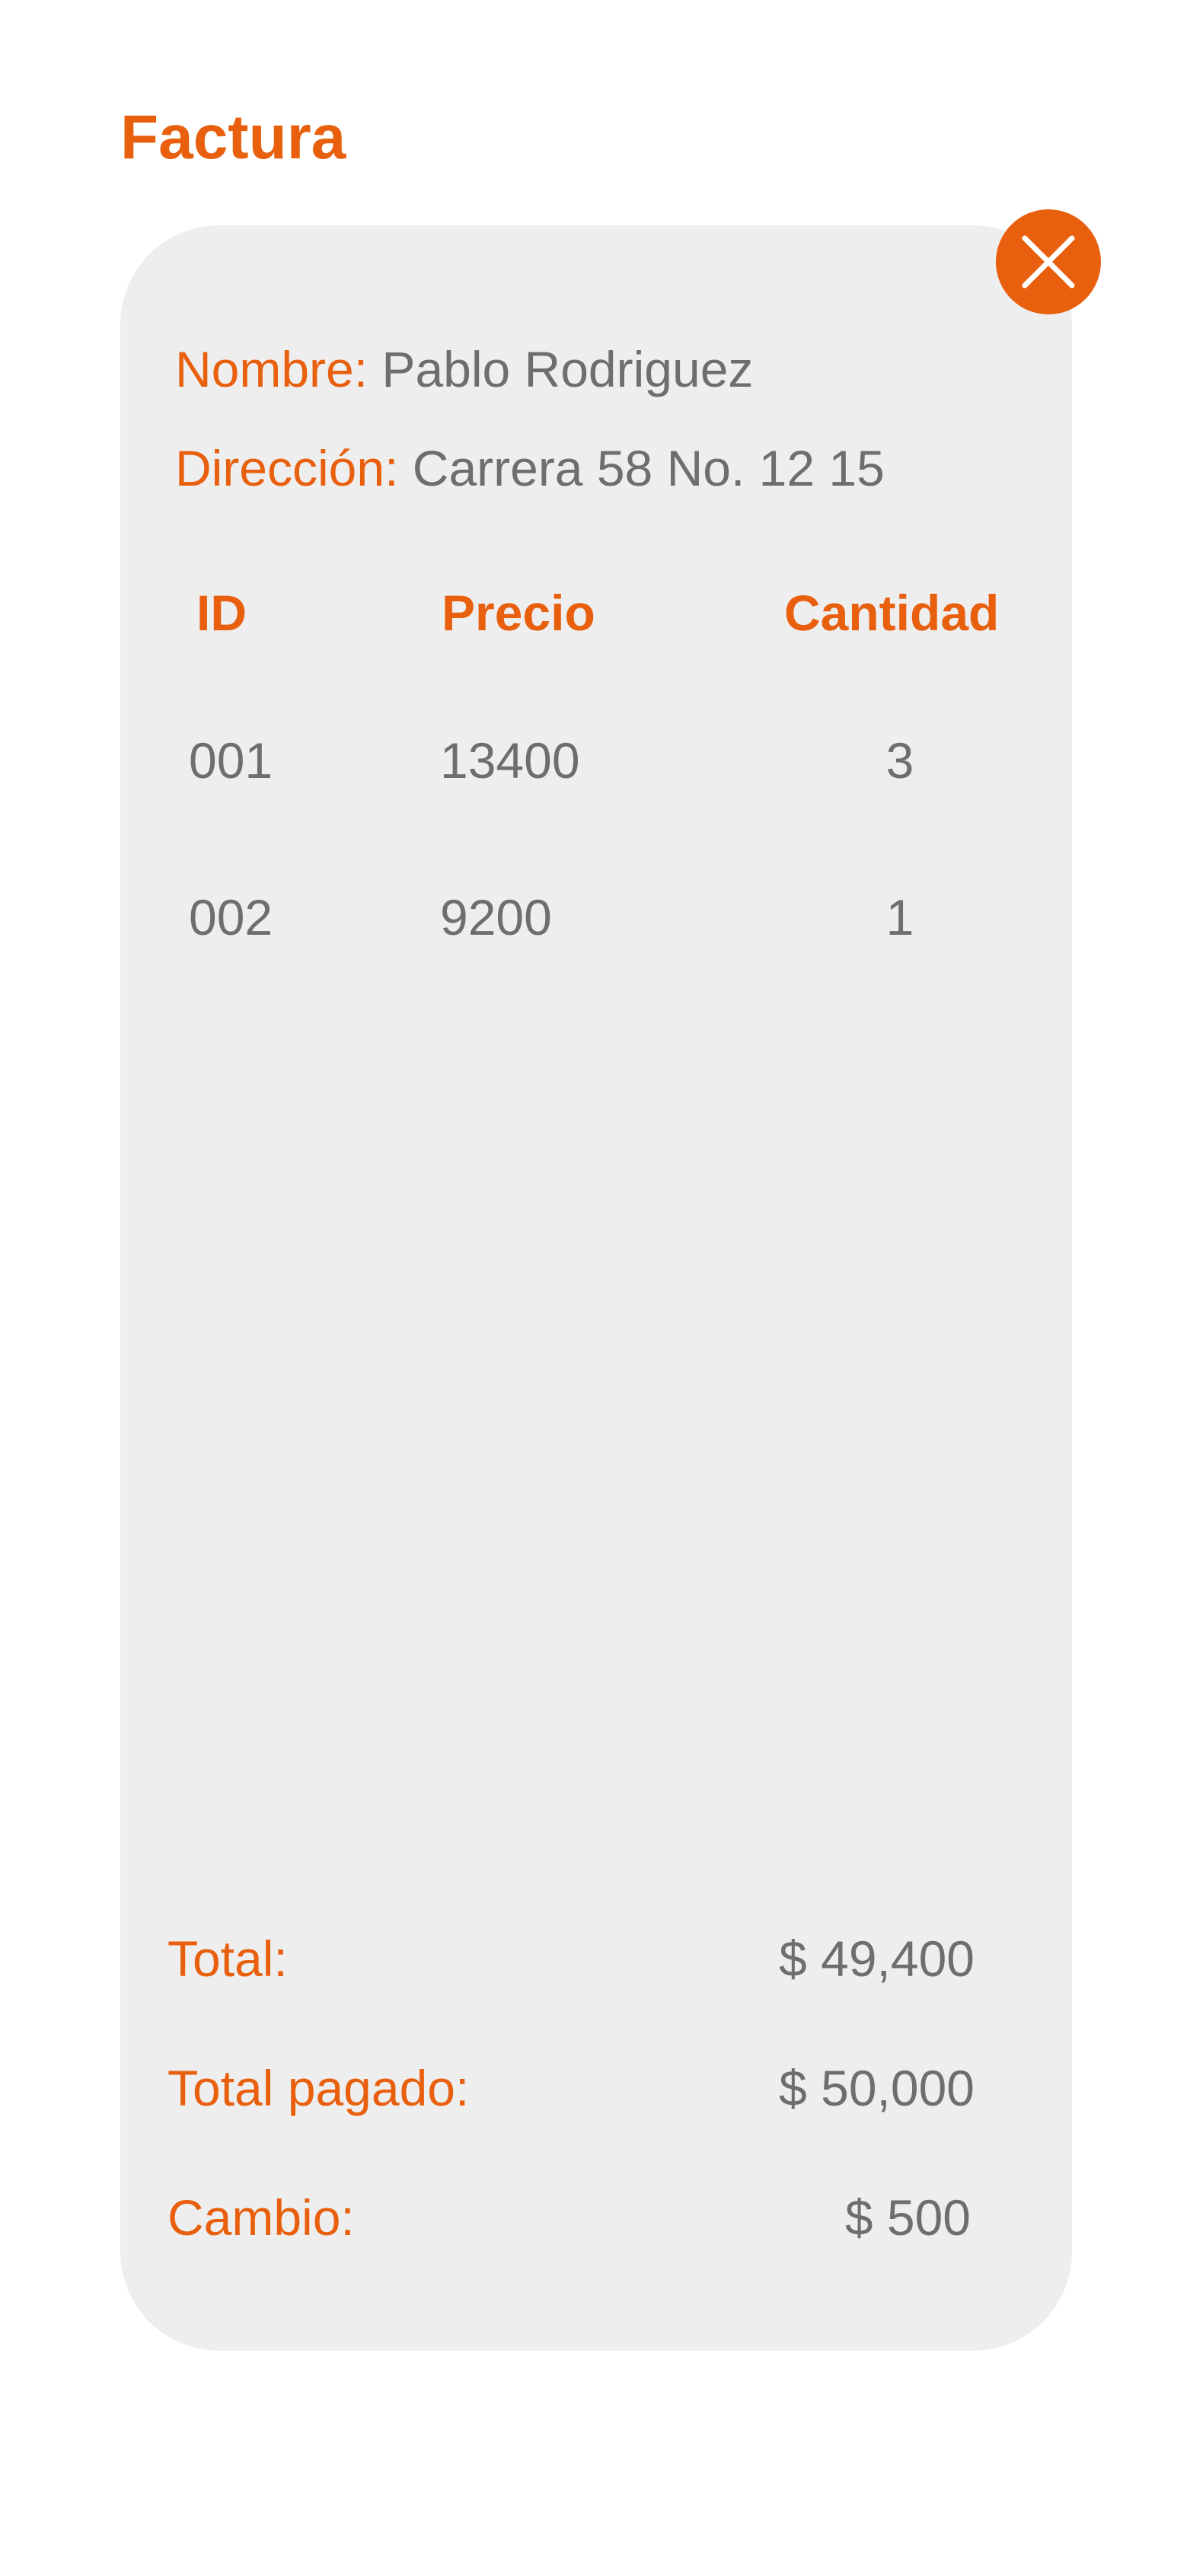  I want to click on close-icon, so click(1048, 262).